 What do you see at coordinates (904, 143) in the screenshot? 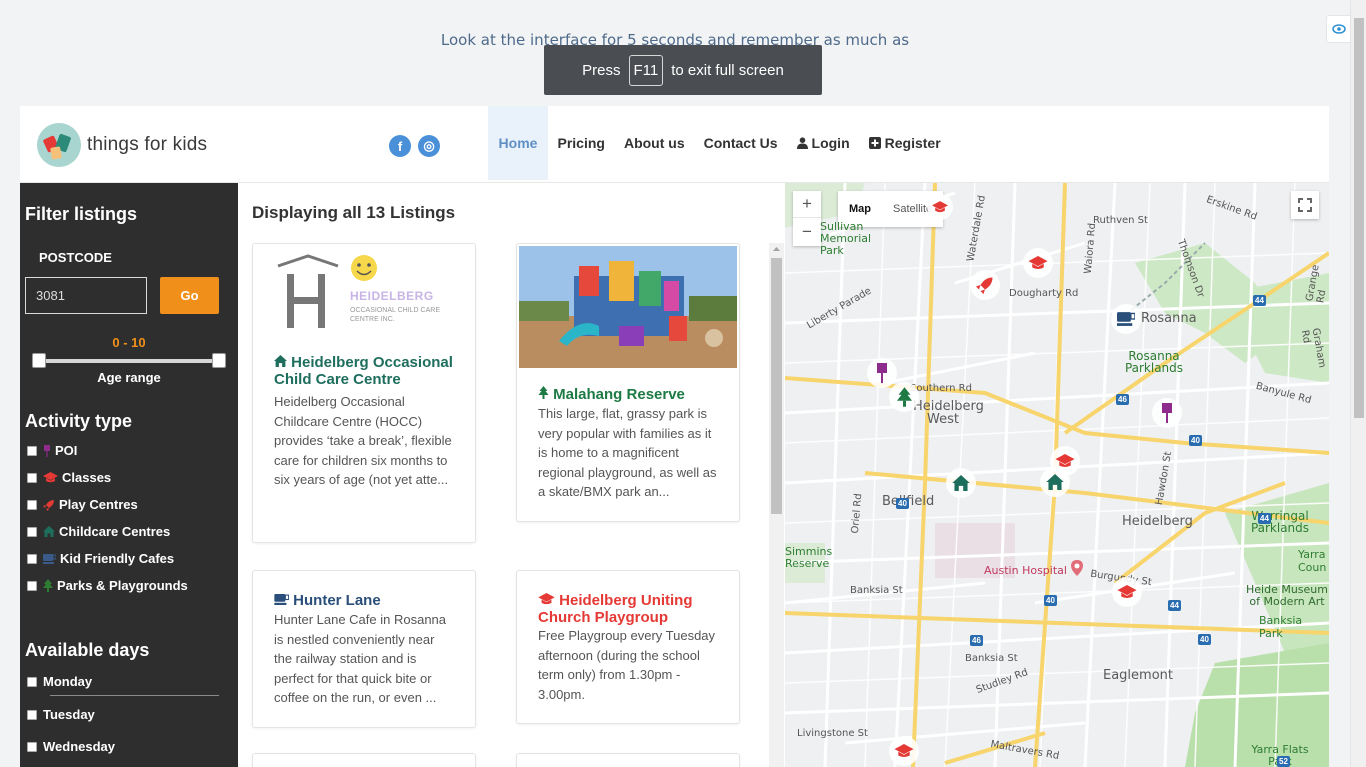
I see `nav-register: Register` at bounding box center [904, 143].